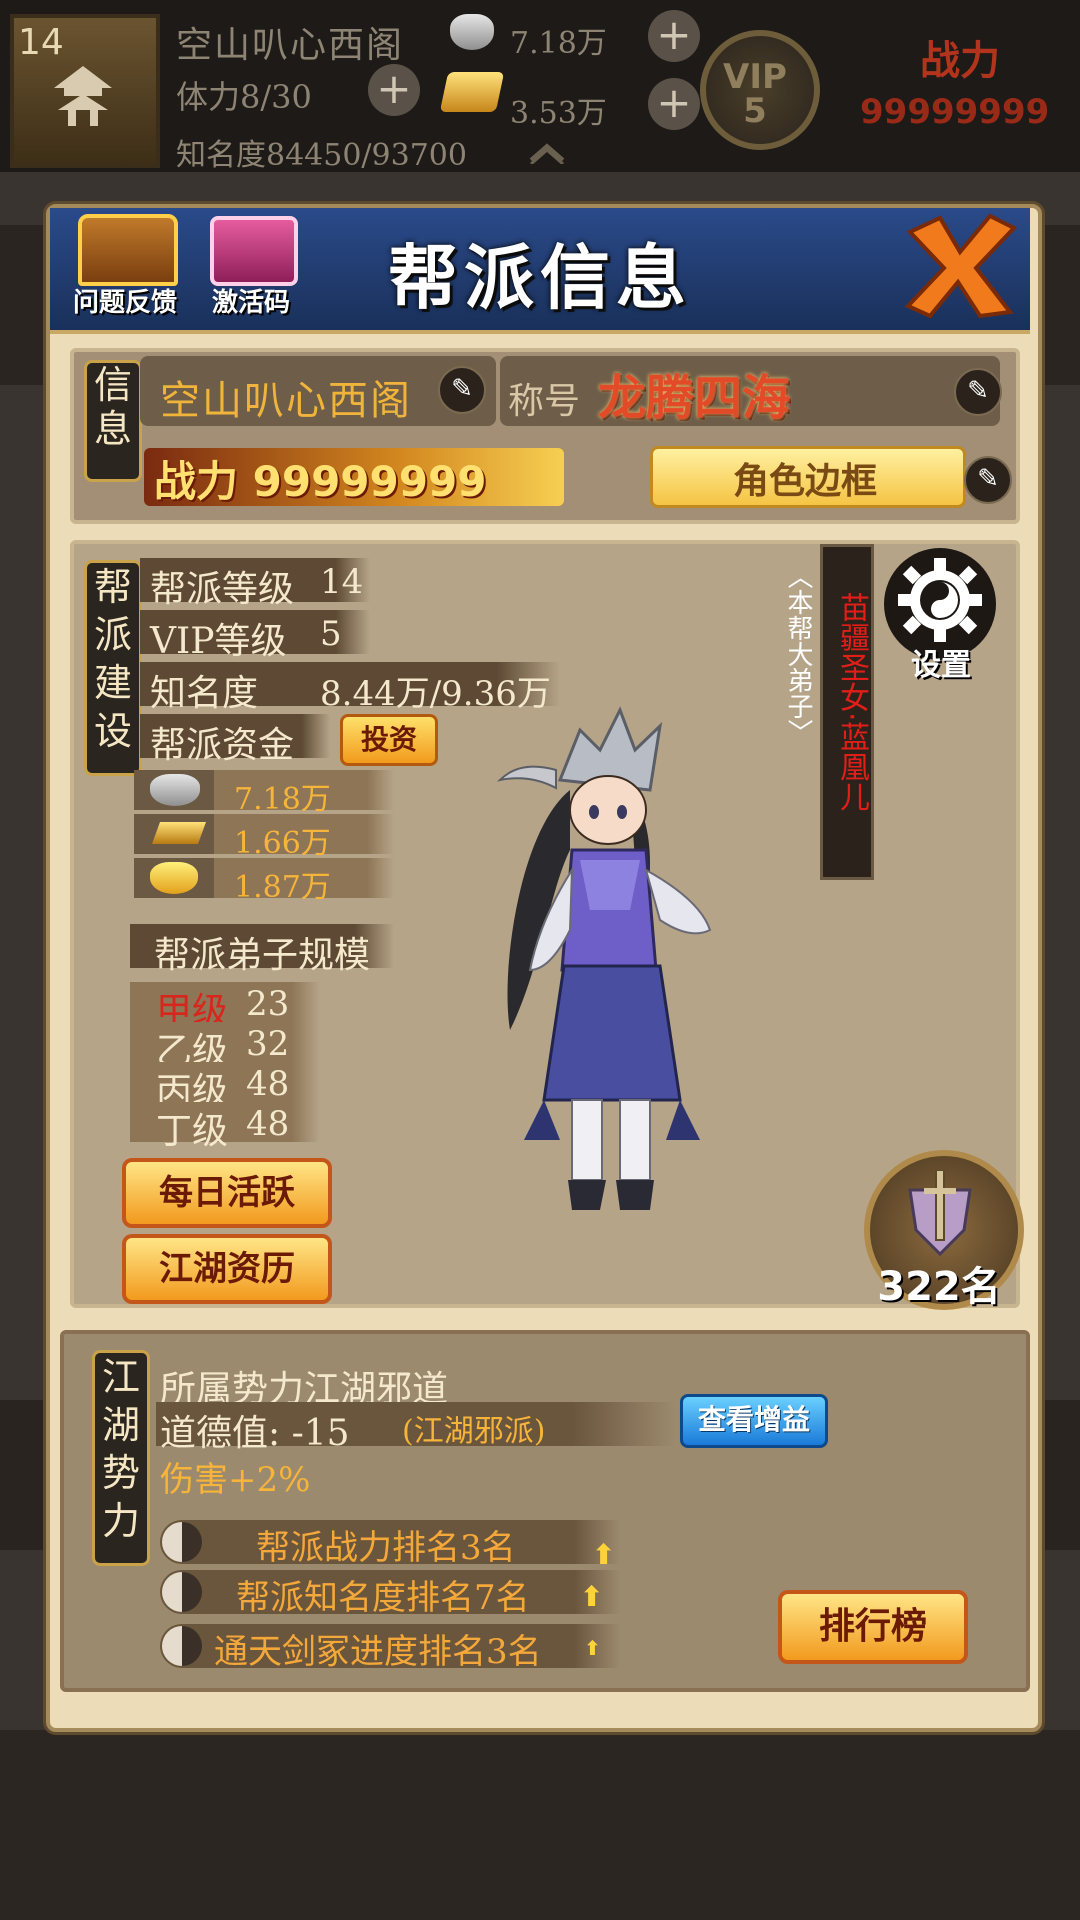  I want to click on title-prefix: 称号, so click(544, 401).